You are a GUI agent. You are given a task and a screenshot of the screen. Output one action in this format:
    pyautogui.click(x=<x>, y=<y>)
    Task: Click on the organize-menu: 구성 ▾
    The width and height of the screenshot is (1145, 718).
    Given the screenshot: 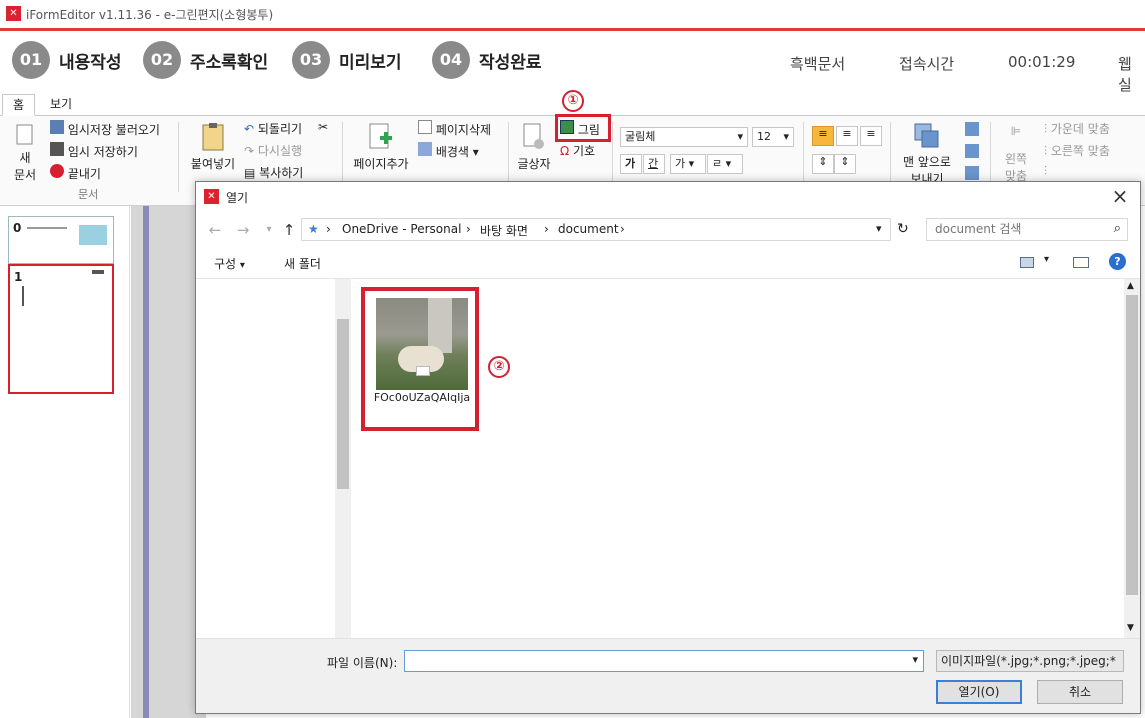 What is the action you would take?
    pyautogui.click(x=229, y=263)
    